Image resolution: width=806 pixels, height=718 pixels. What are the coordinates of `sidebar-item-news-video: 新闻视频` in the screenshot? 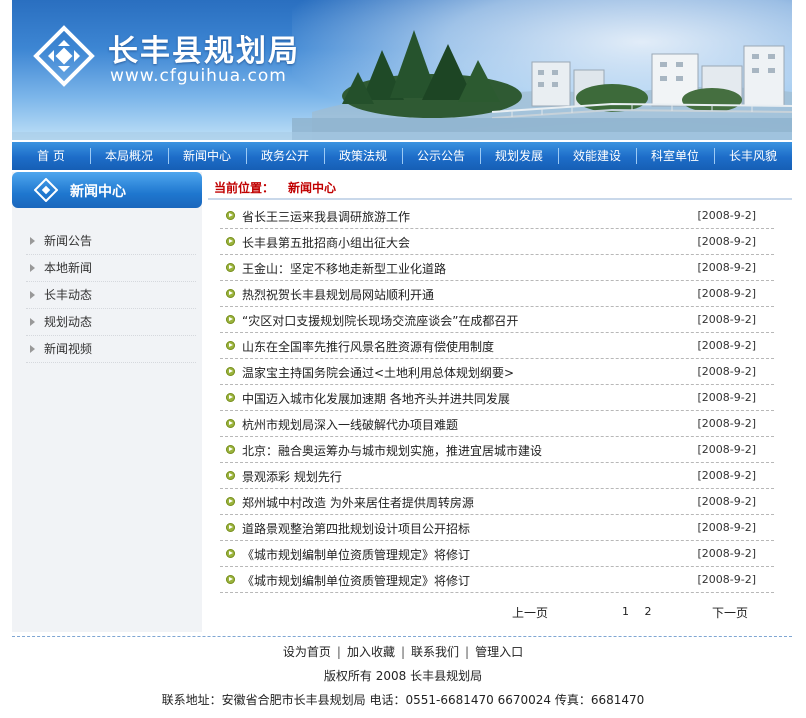 It's located at (111, 349).